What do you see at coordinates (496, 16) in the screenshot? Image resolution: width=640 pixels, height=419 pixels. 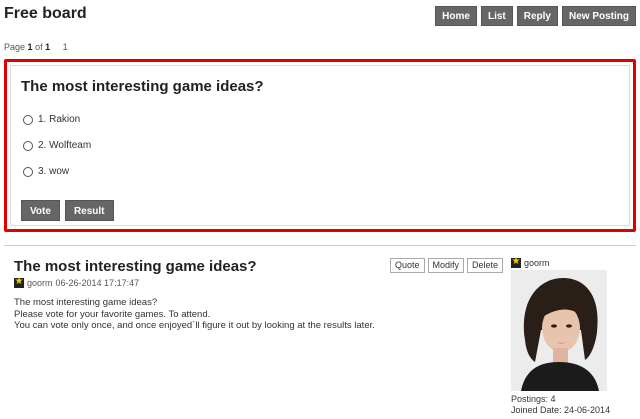 I see `list-button: List` at bounding box center [496, 16].